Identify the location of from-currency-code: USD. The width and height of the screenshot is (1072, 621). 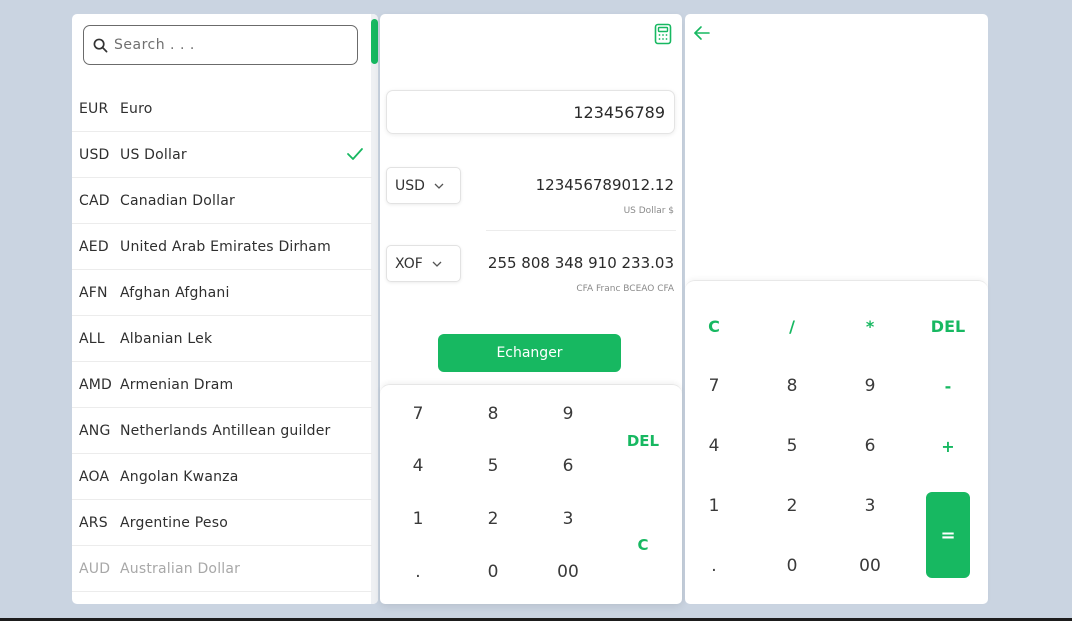
(410, 185).